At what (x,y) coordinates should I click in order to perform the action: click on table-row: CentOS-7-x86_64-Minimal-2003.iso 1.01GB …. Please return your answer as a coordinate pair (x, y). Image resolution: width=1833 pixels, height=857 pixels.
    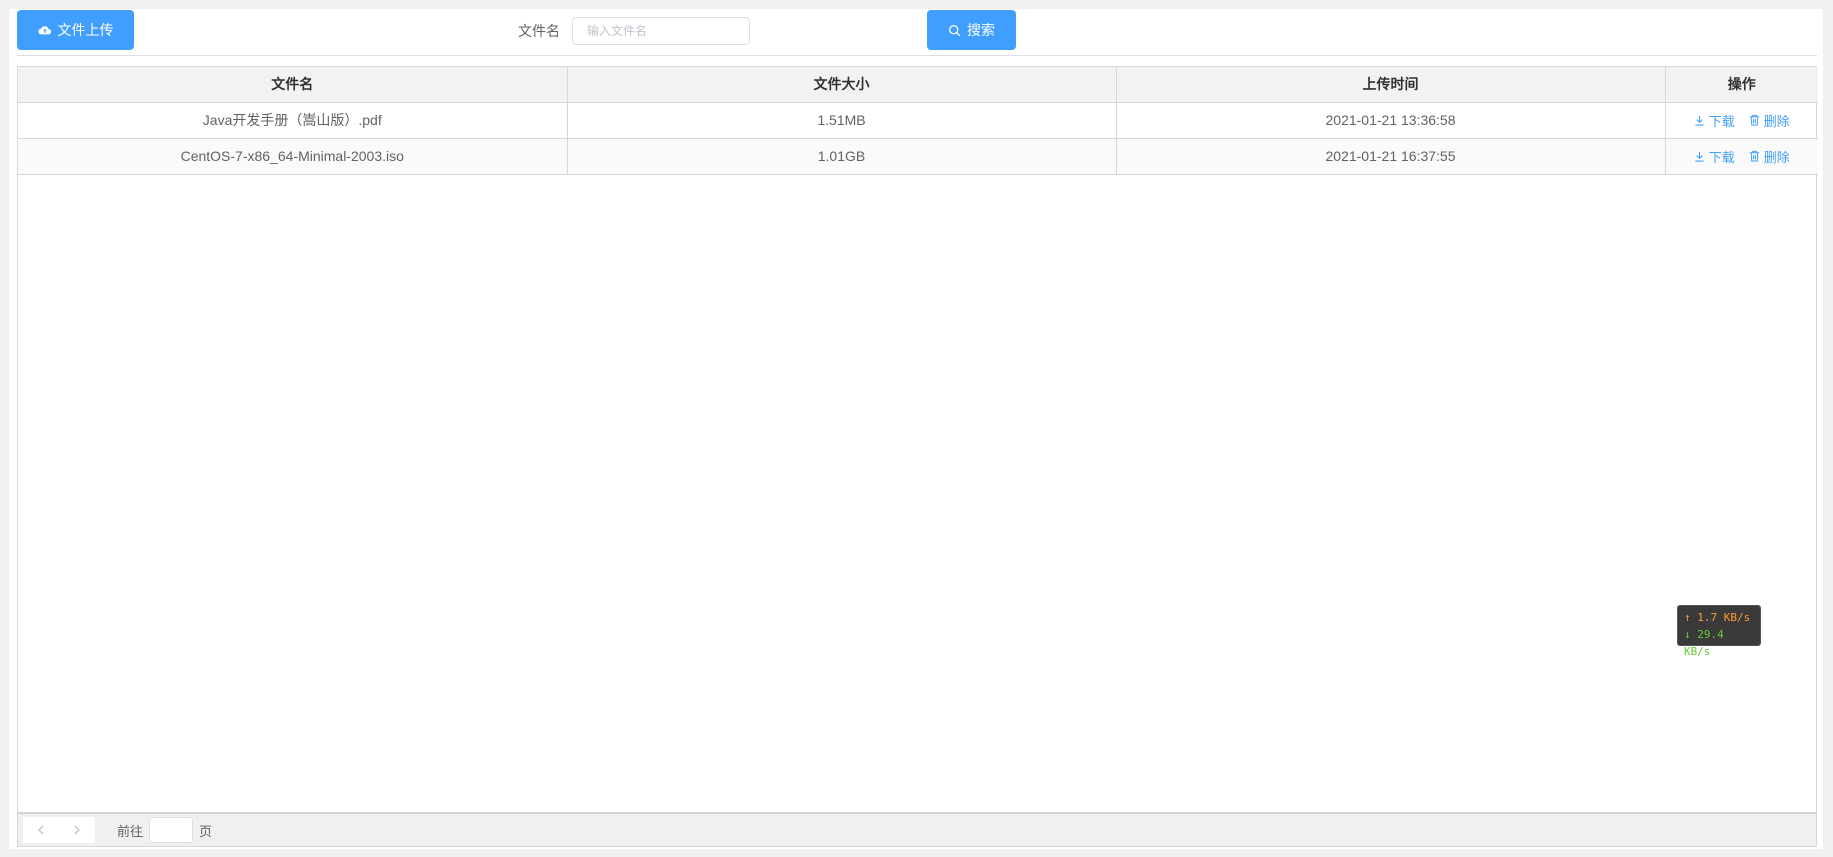
    Looking at the image, I should click on (918, 156).